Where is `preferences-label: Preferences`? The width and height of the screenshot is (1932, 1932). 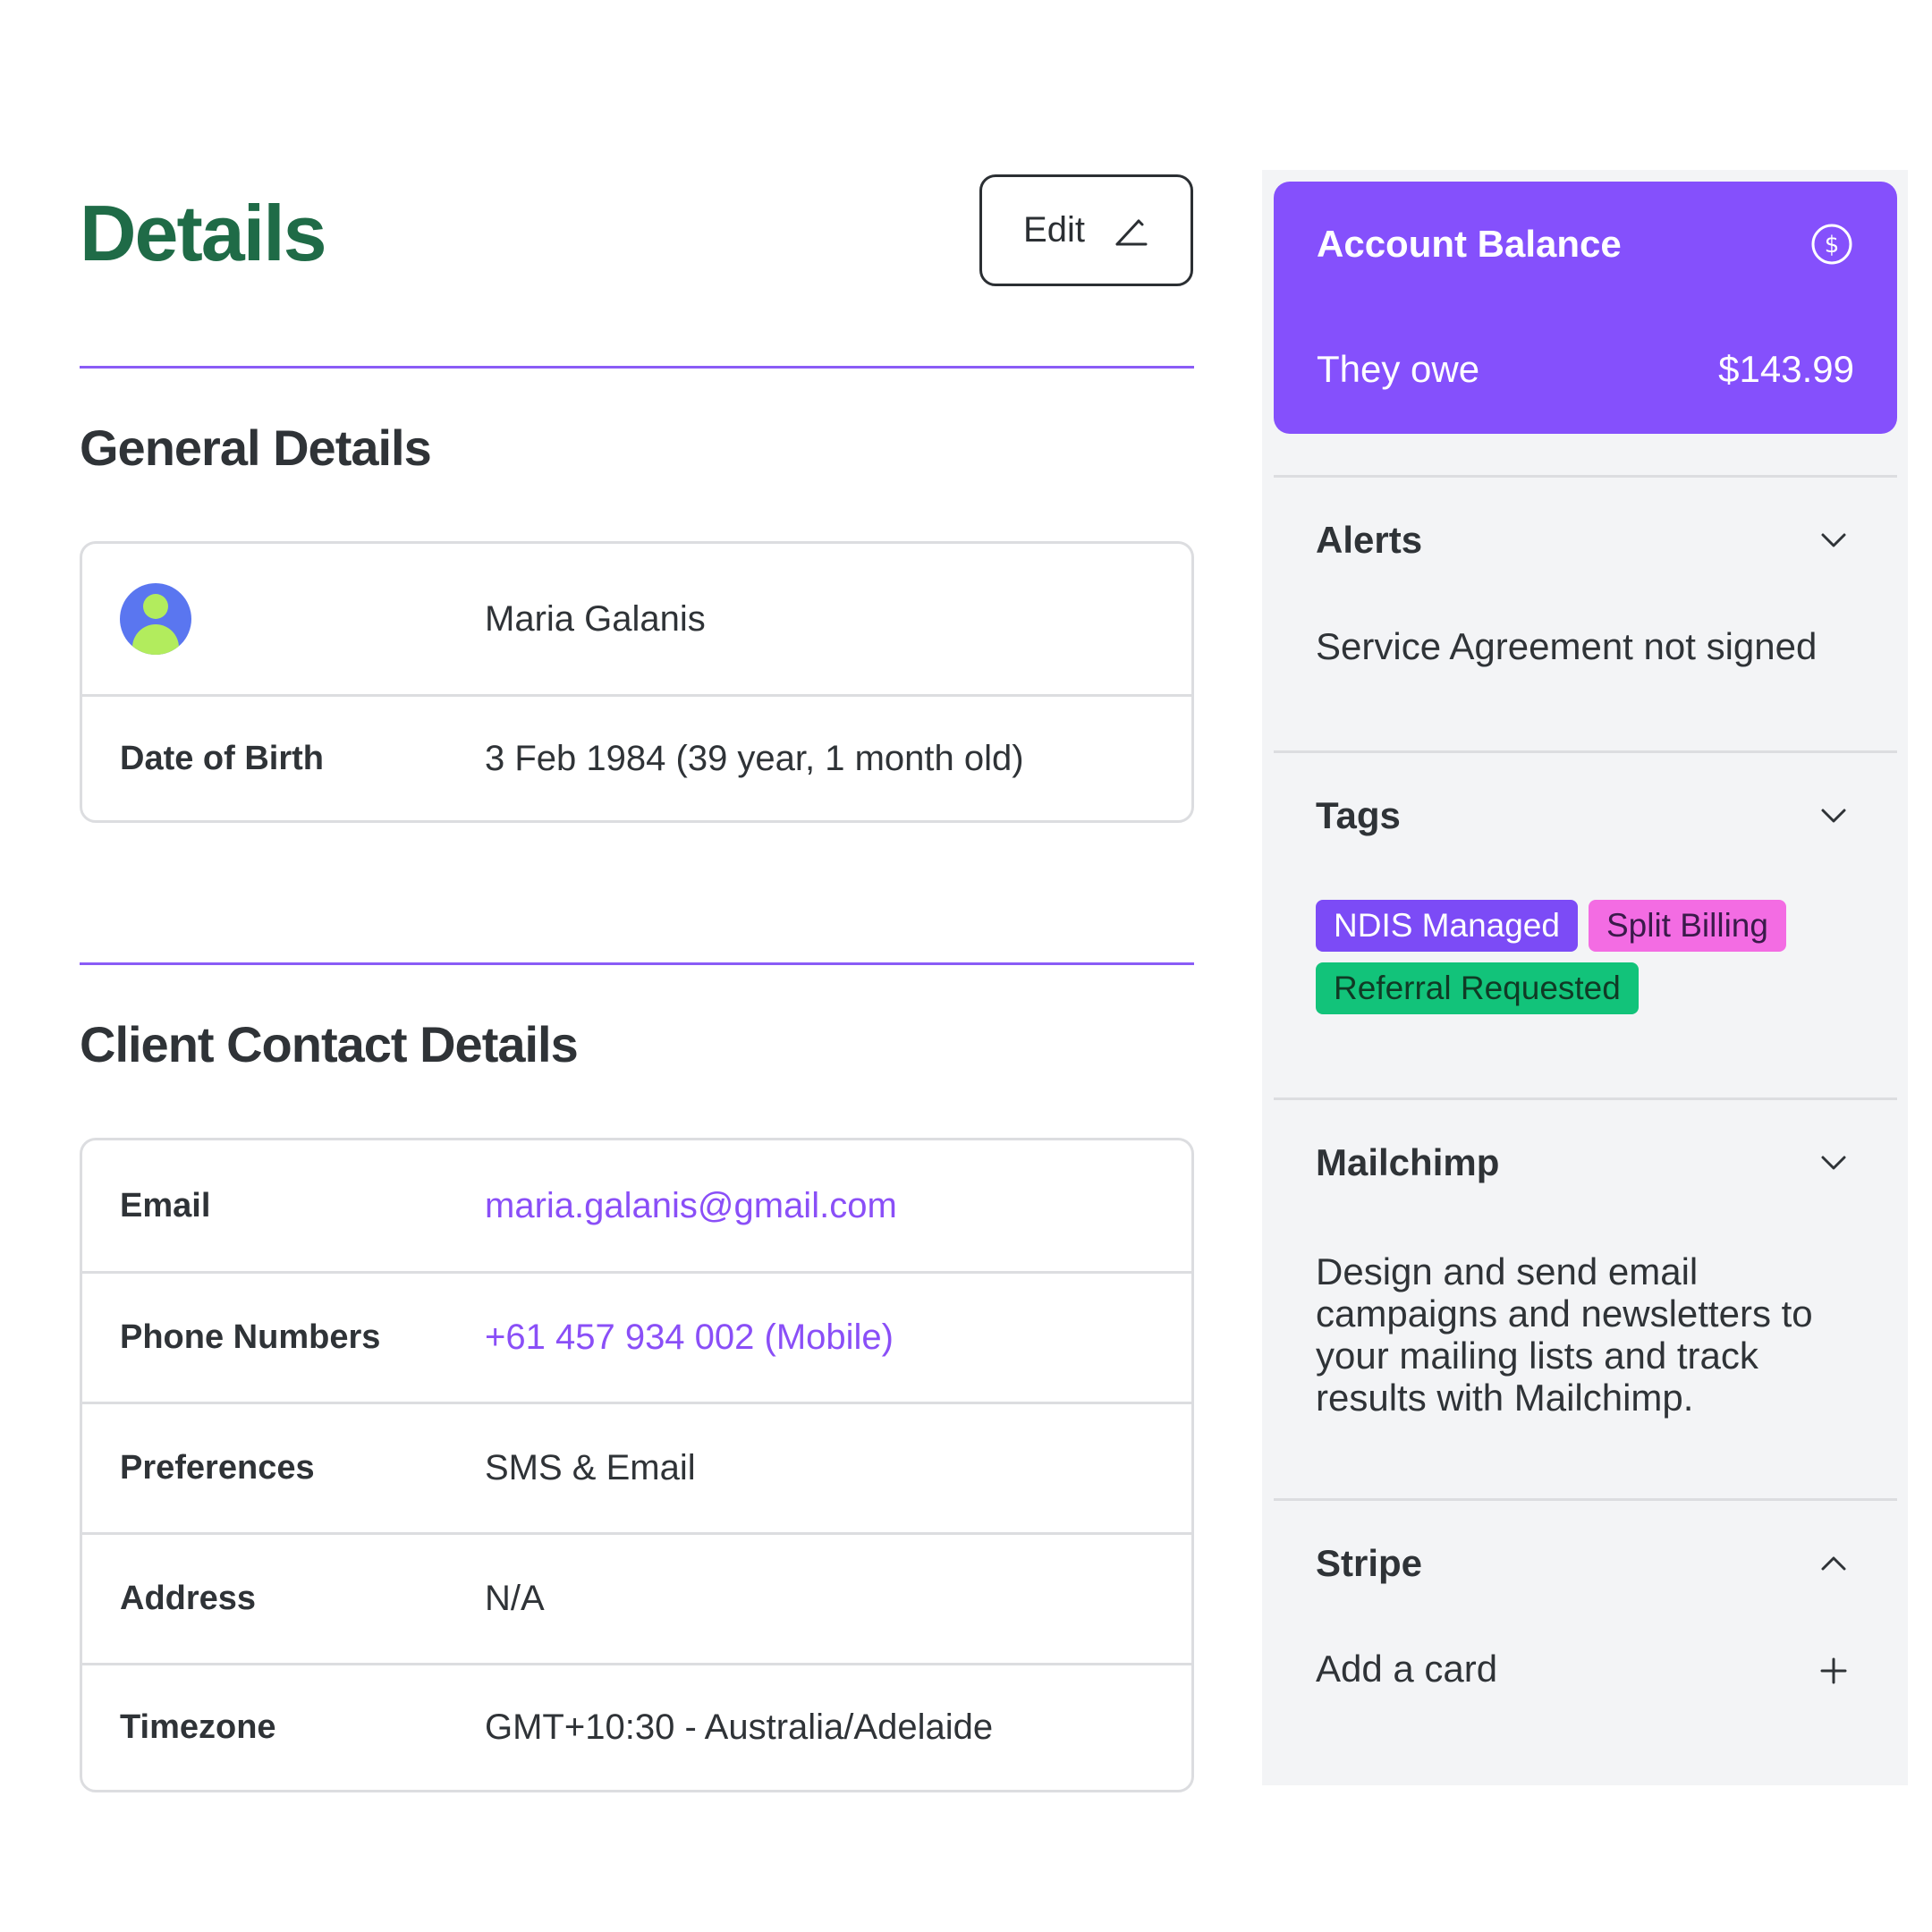
preferences-label: Preferences is located at coordinates (217, 1468).